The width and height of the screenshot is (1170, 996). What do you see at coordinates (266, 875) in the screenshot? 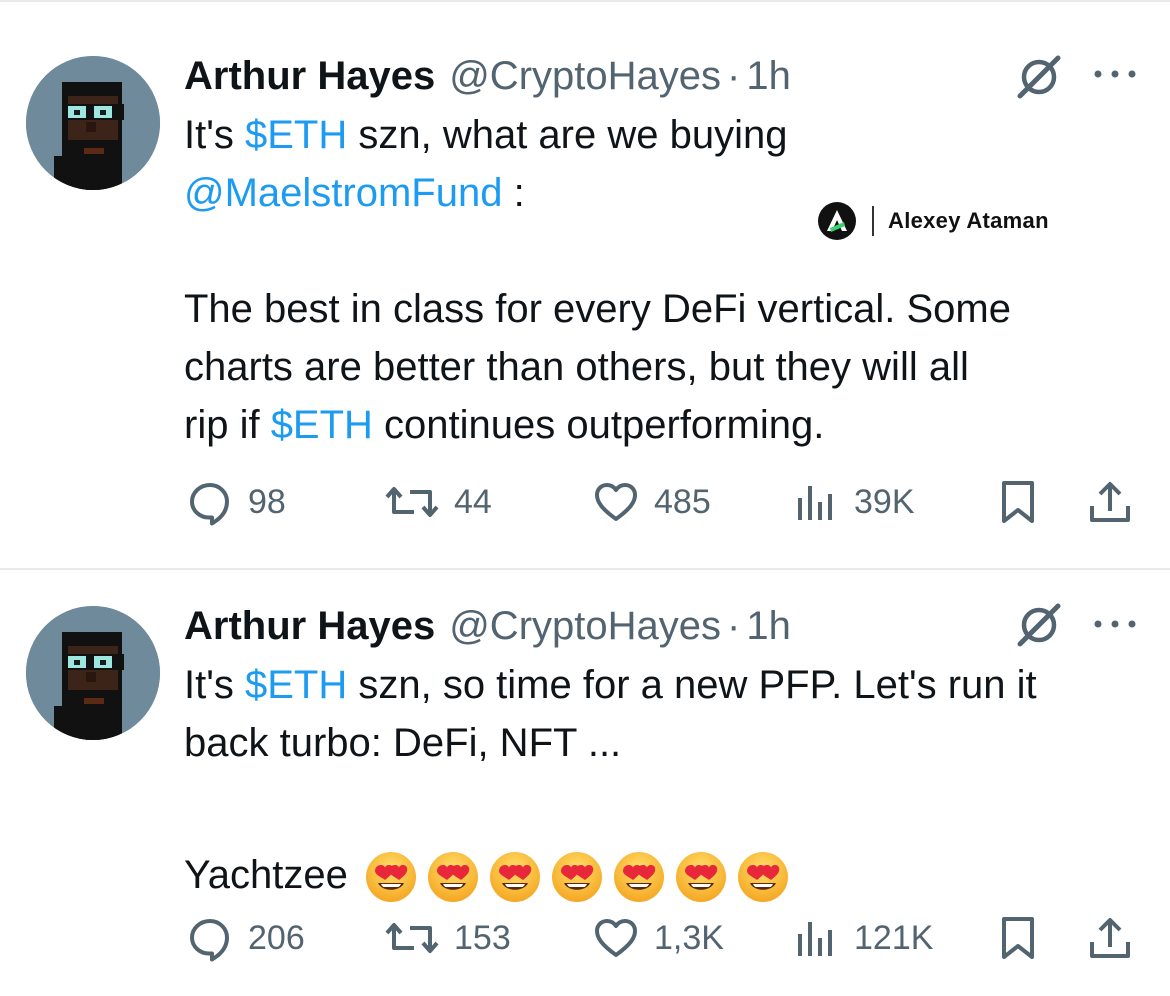
I see `text-segment: Yachtzee` at bounding box center [266, 875].